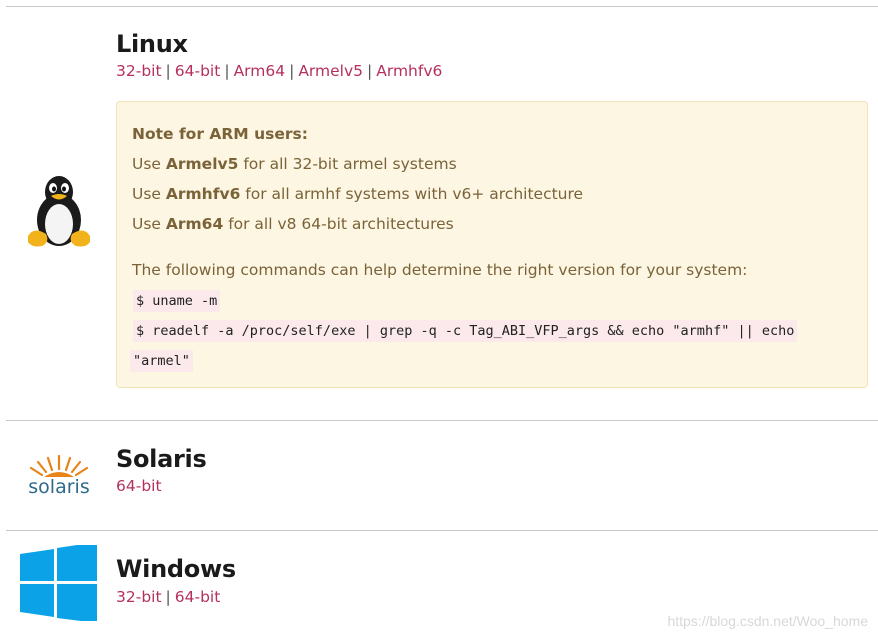  I want to click on windows-link-64bit: 64-bit, so click(198, 597).